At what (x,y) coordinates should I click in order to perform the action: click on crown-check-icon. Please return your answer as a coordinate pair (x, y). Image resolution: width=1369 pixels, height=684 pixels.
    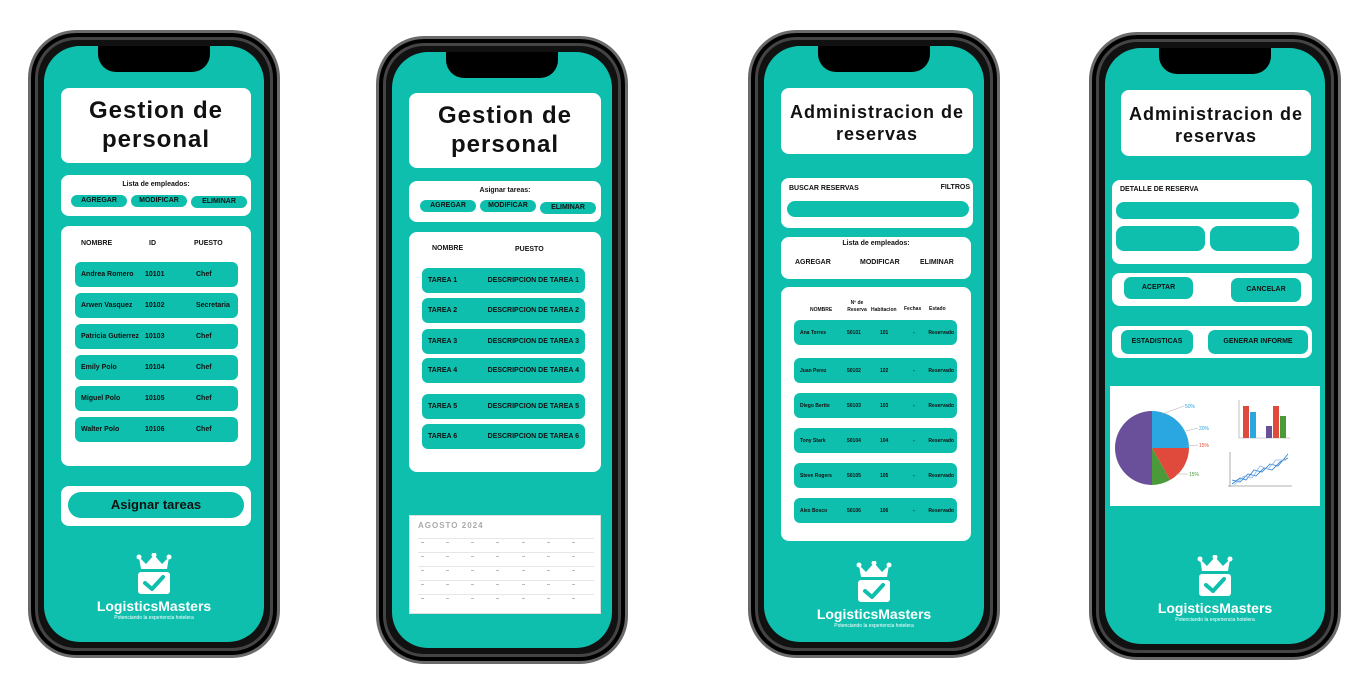
    Looking at the image, I should click on (874, 581).